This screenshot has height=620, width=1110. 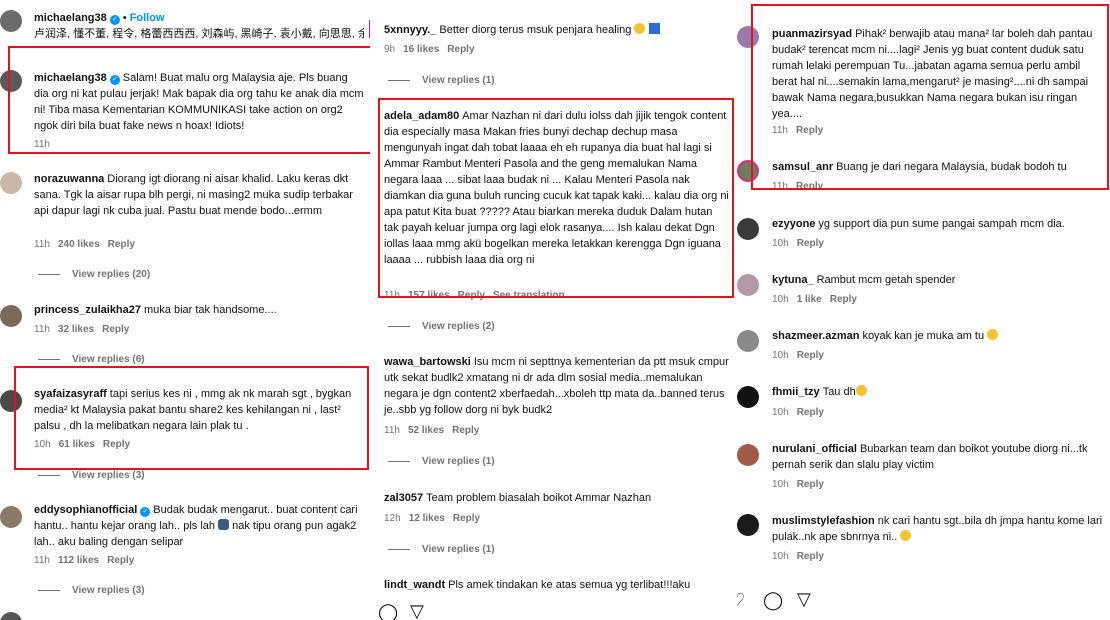 What do you see at coordinates (427, 362) in the screenshot?
I see `username: wawa_bartowski` at bounding box center [427, 362].